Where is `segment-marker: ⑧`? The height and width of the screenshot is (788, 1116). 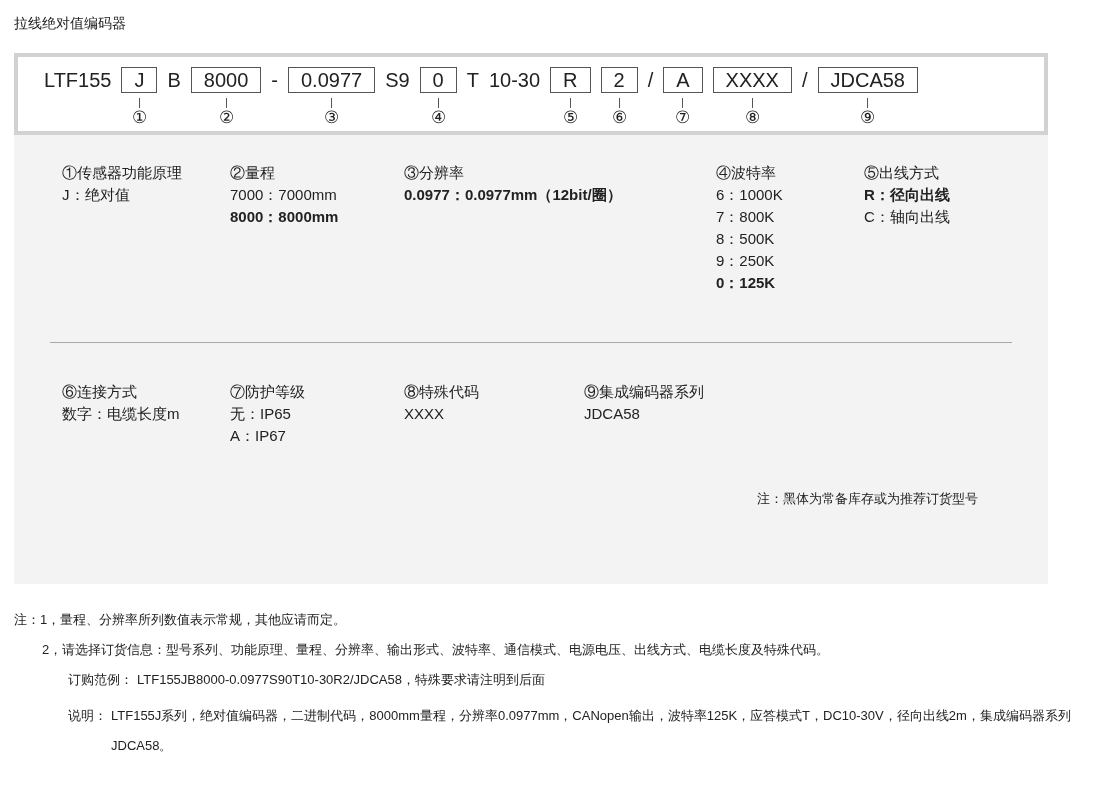
segment-marker: ⑧ is located at coordinates (752, 118).